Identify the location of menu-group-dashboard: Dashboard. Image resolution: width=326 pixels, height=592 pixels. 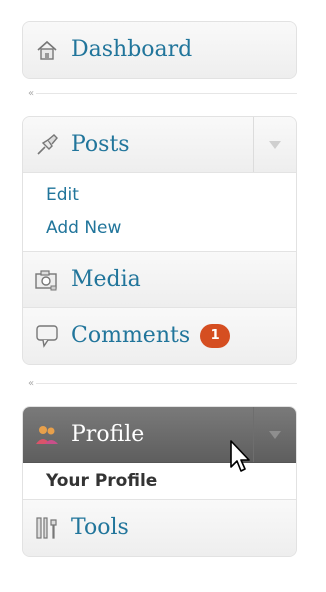
(159, 50).